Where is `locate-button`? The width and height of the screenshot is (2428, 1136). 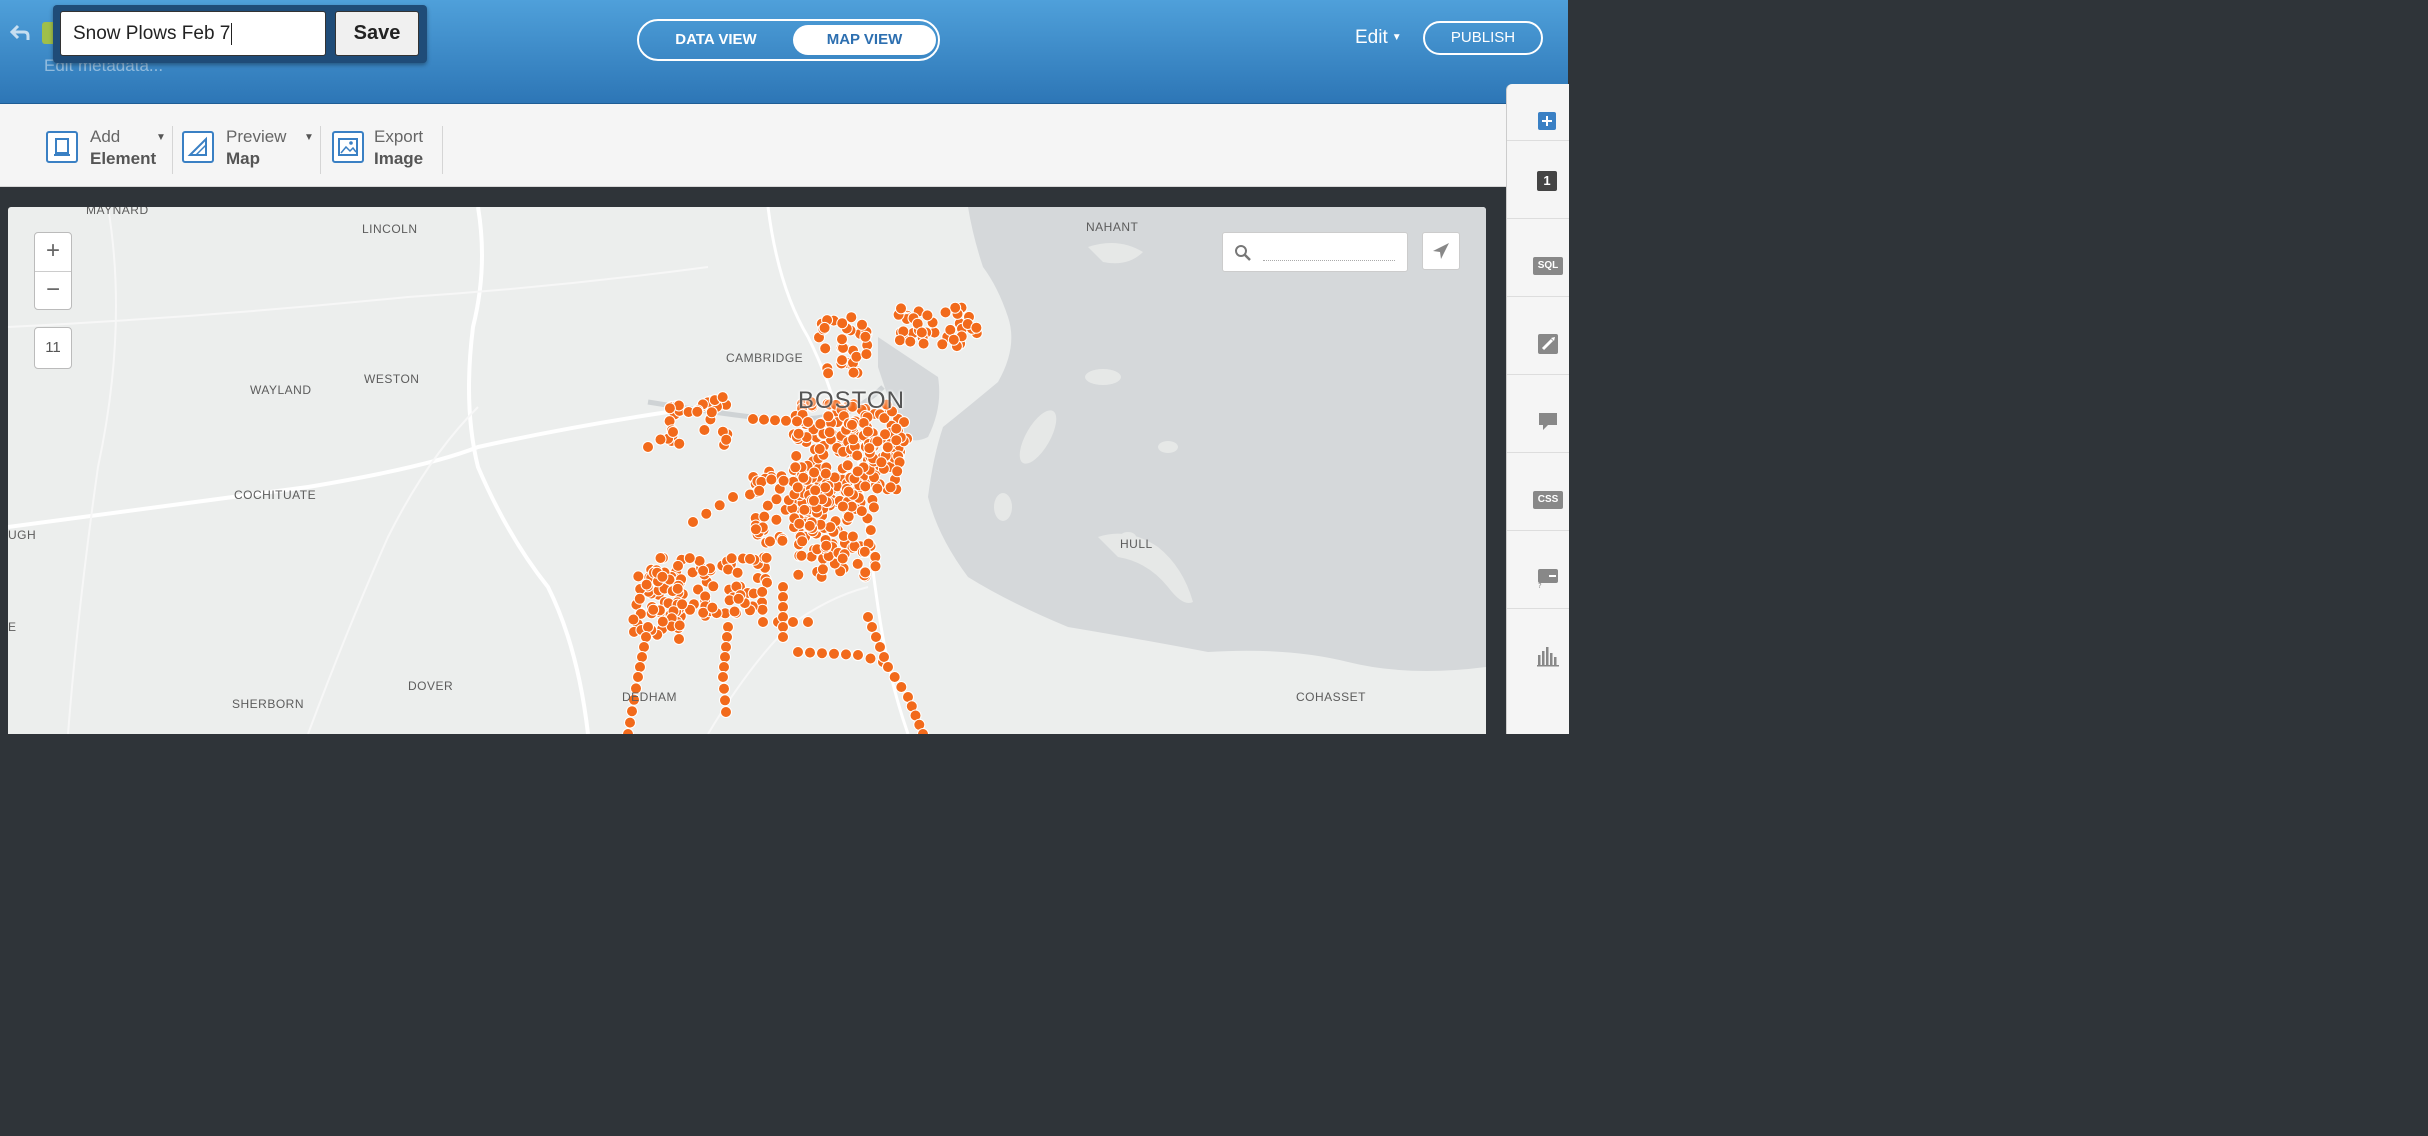 locate-button is located at coordinates (1441, 251).